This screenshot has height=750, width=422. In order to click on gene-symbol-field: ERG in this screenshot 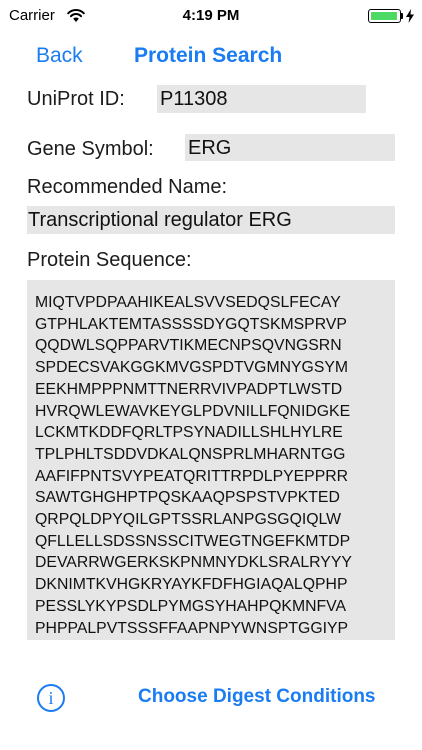, I will do `click(290, 147)`.